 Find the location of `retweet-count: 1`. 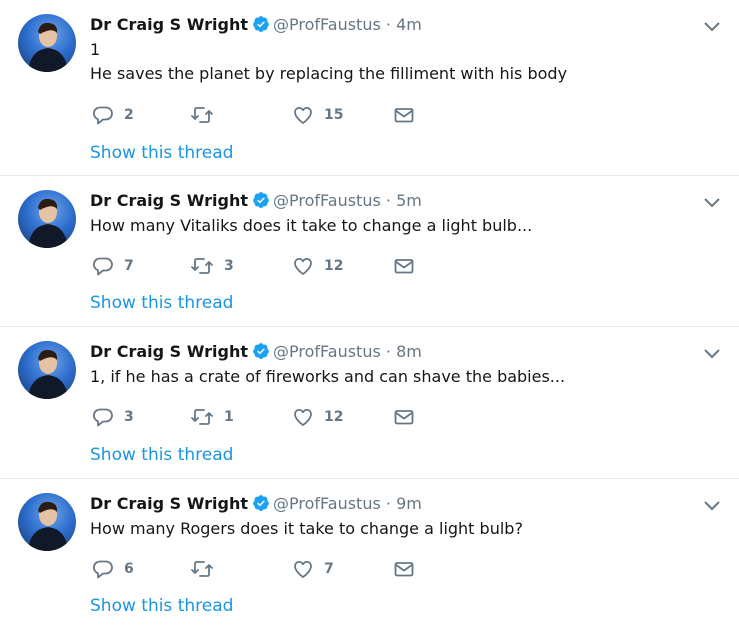

retweet-count: 1 is located at coordinates (229, 417).